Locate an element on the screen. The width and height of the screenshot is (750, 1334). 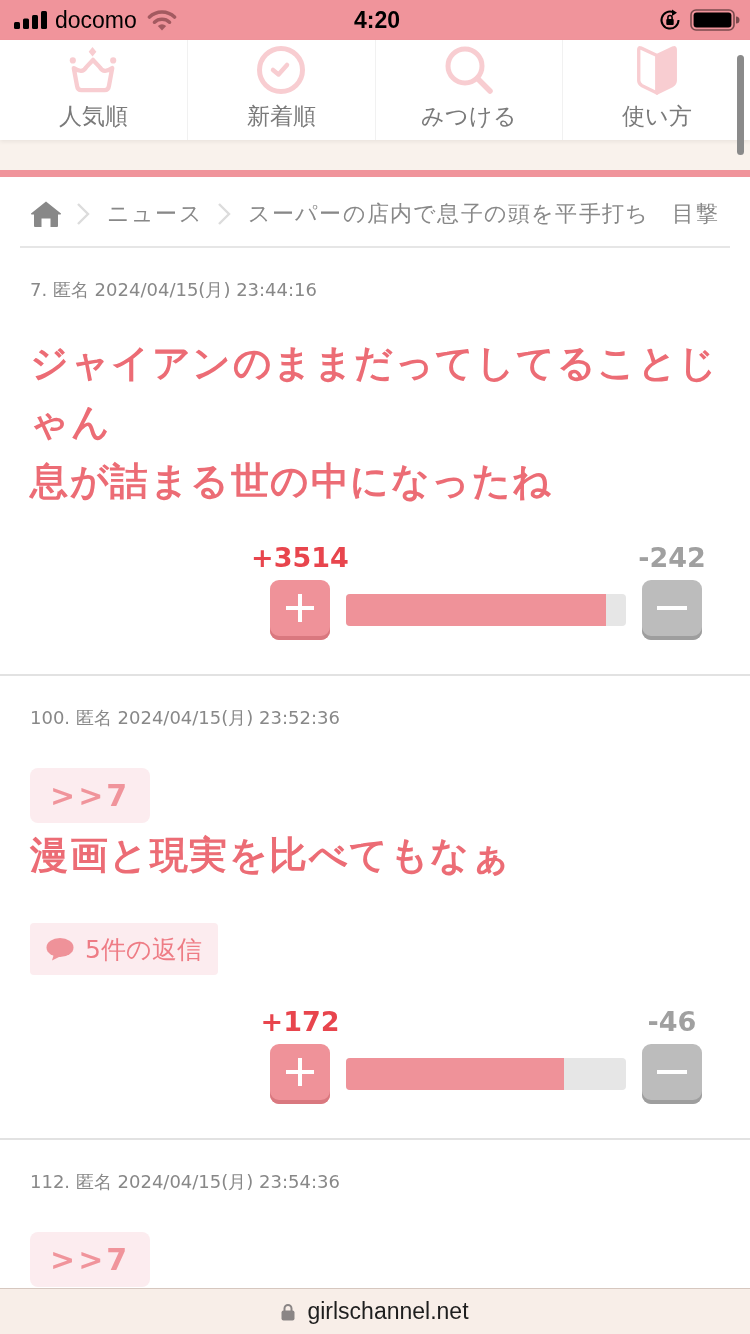
clock-icon is located at coordinates (281, 70).